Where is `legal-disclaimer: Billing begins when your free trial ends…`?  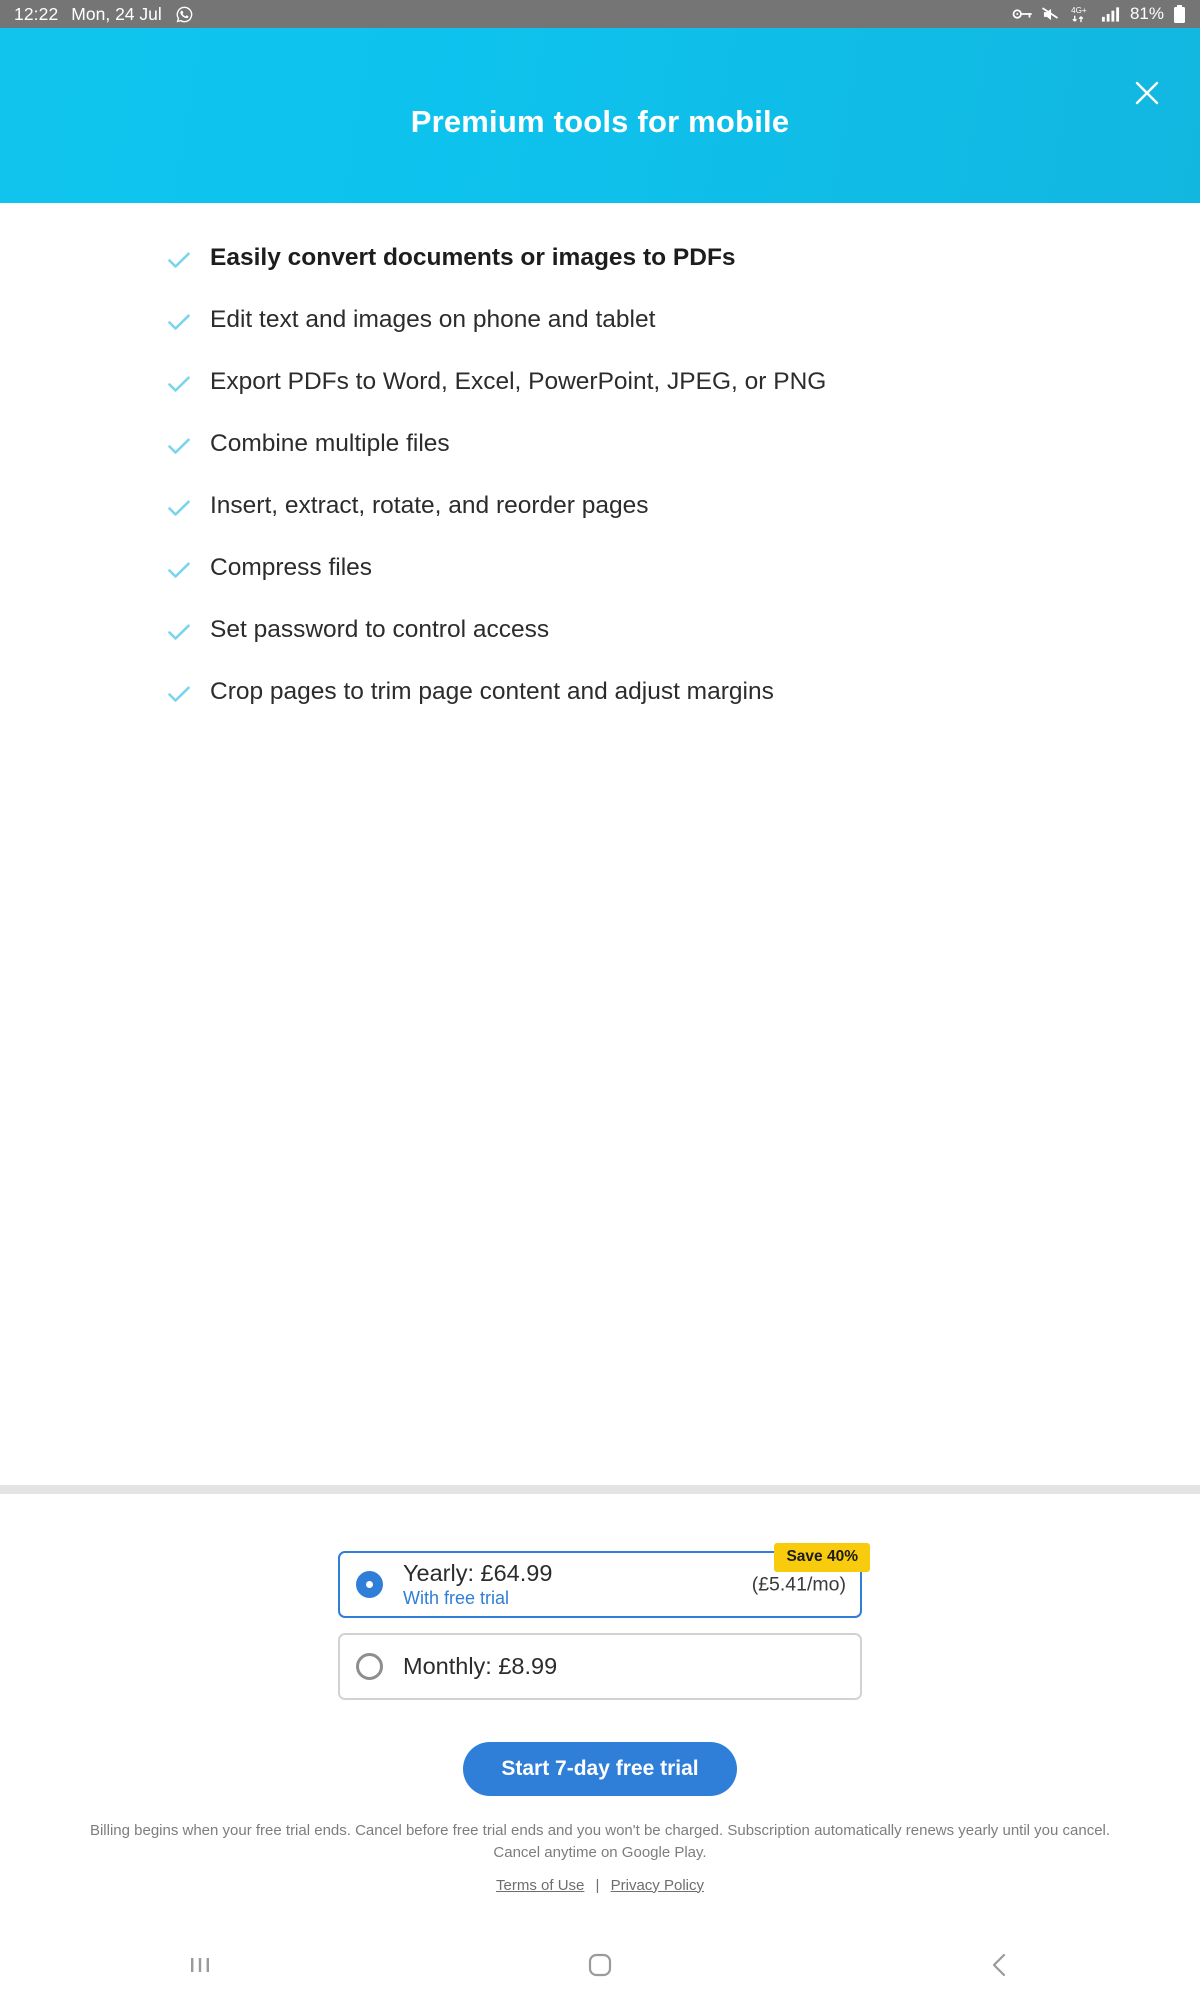
legal-disclaimer: Billing begins when your free trial ends… is located at coordinates (600, 1841).